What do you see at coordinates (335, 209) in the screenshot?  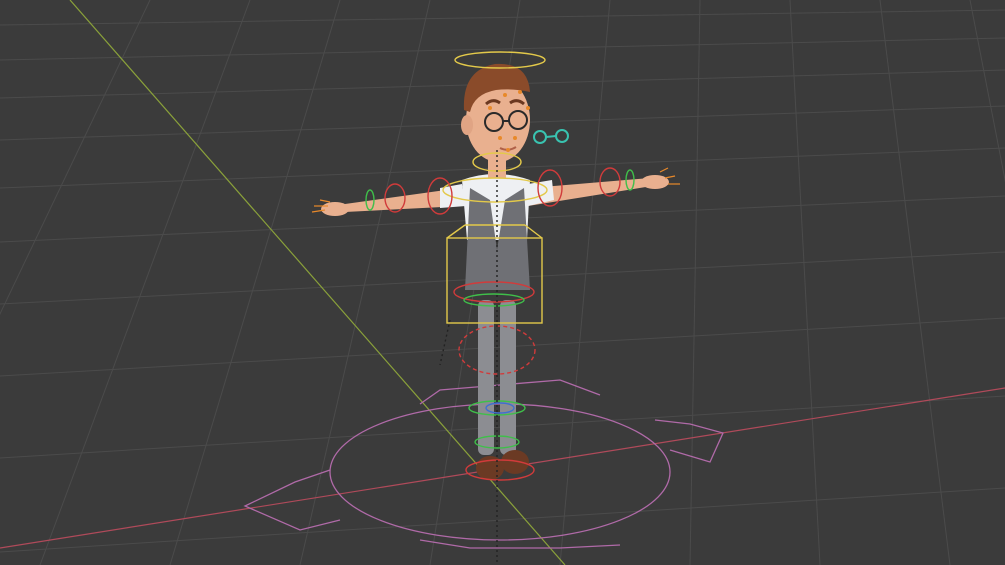 I see `left-hand` at bounding box center [335, 209].